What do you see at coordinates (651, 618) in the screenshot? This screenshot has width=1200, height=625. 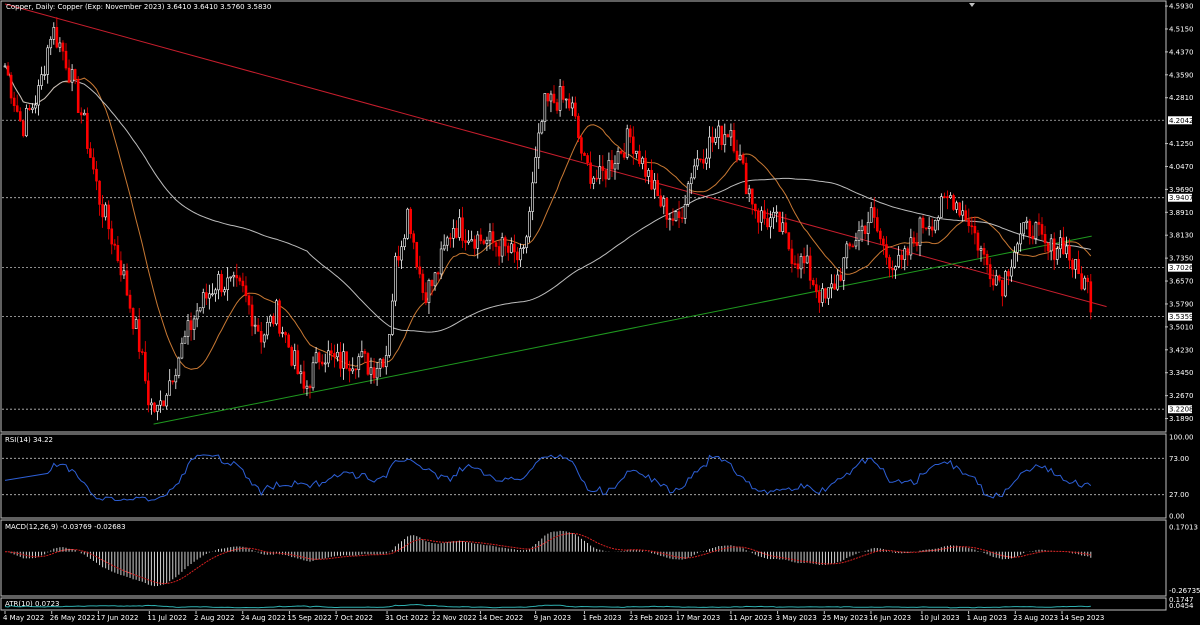 I see `time-tick-label: 23 Feb 2023` at bounding box center [651, 618].